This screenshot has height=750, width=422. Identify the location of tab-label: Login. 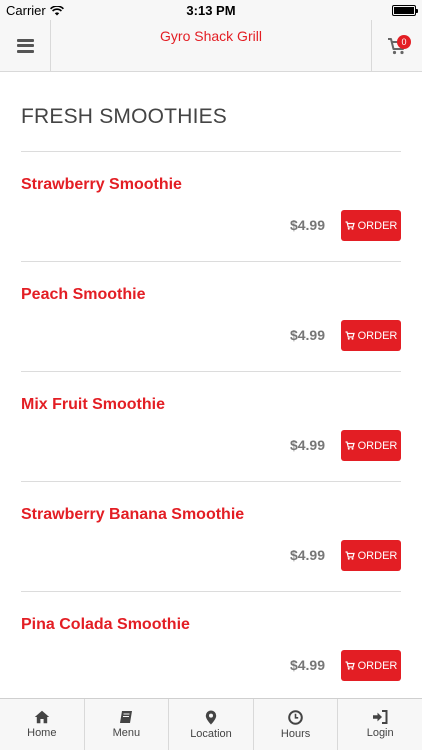
(380, 733).